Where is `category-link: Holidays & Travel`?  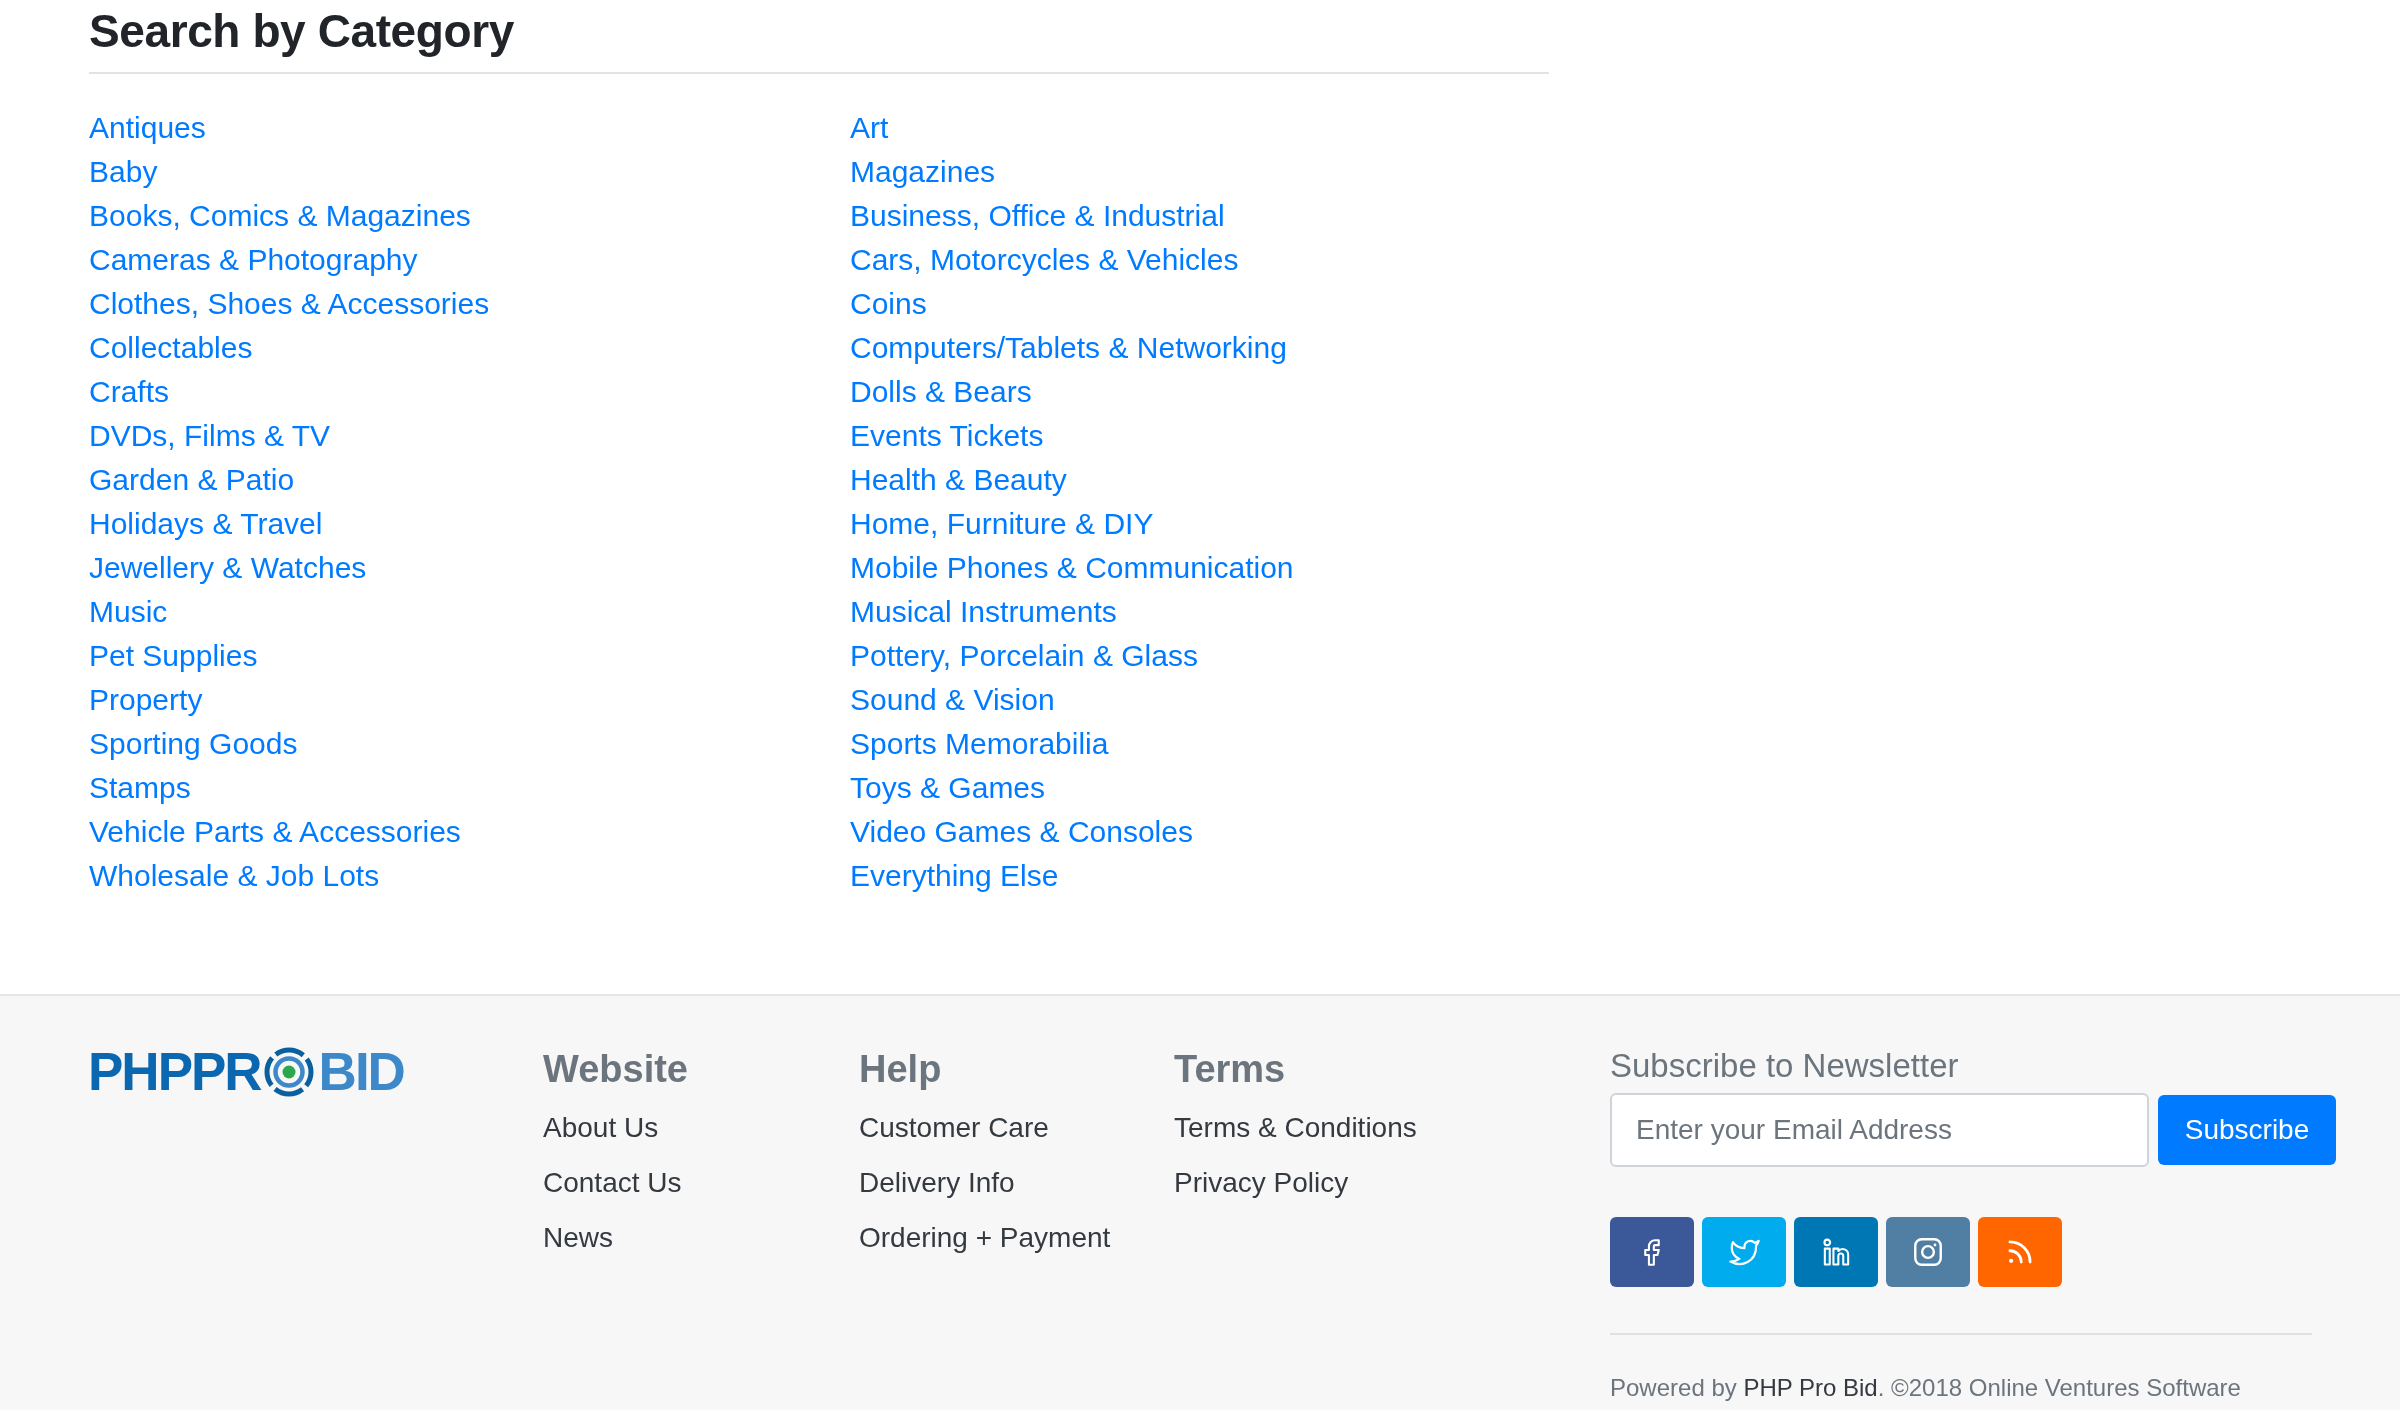 category-link: Holidays & Travel is located at coordinates (206, 524).